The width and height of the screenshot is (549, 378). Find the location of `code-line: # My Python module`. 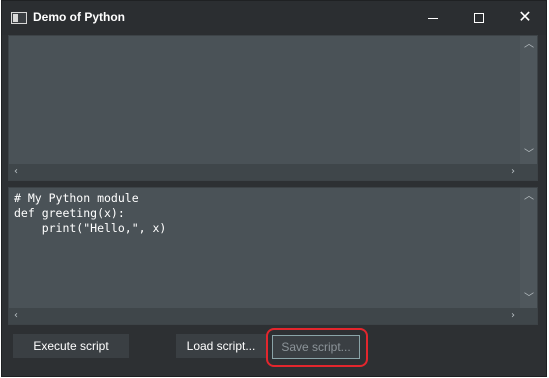

code-line: # My Python module is located at coordinates (76, 198).